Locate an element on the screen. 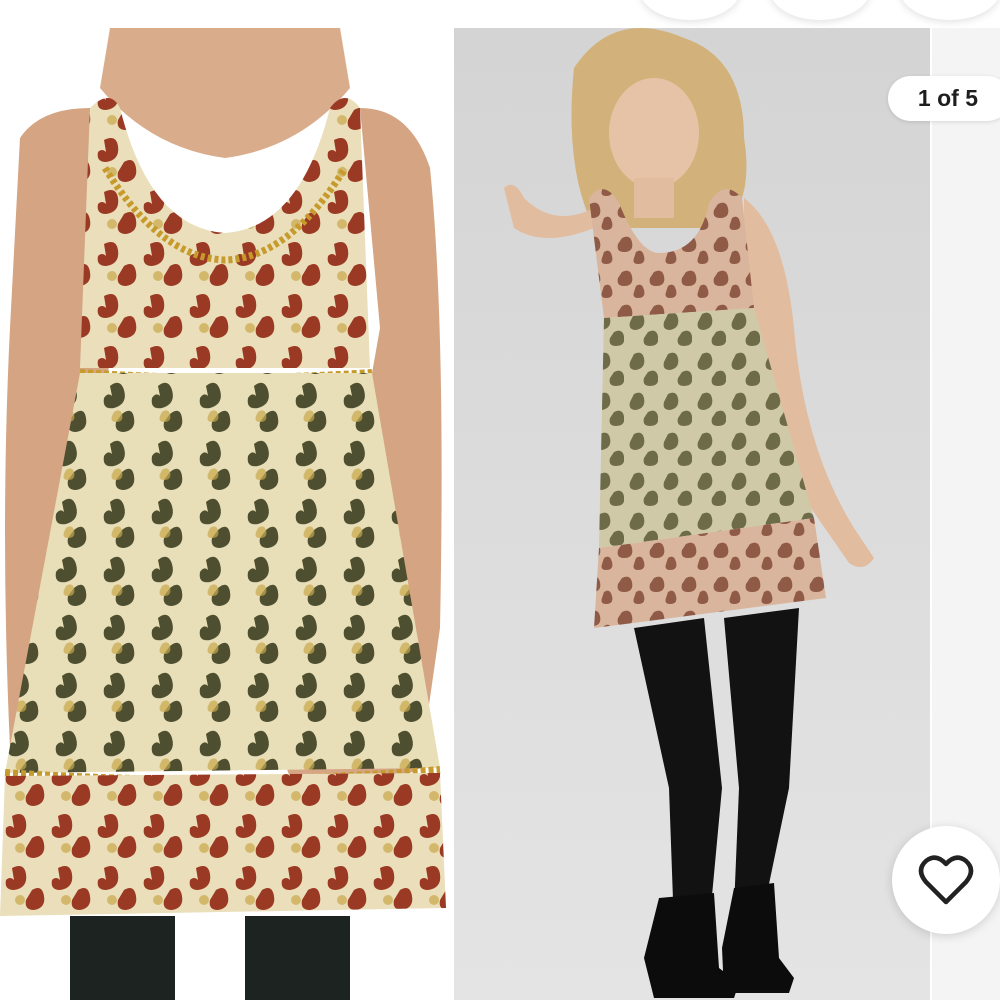  like-button is located at coordinates (946, 880).